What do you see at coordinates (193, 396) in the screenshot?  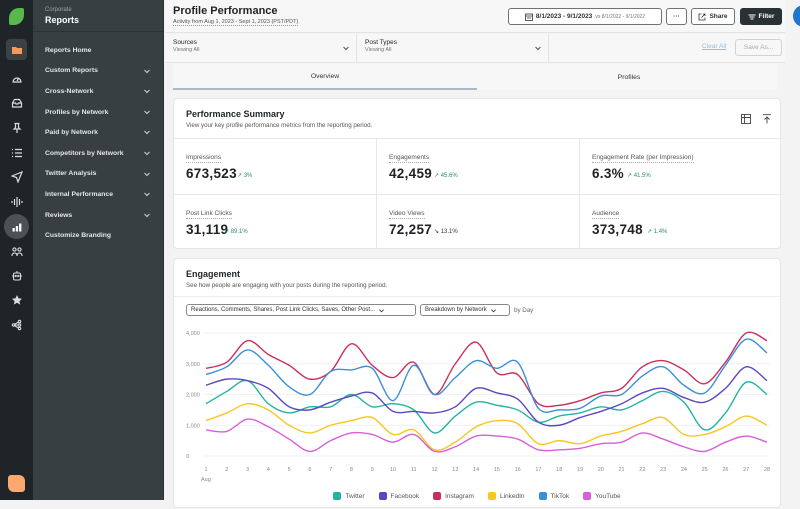 I see `y-tick-label: 2,000` at bounding box center [193, 396].